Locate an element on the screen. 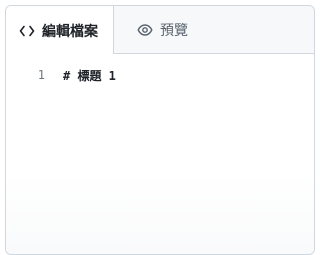  tab-preview-label: 預覽 is located at coordinates (174, 31).